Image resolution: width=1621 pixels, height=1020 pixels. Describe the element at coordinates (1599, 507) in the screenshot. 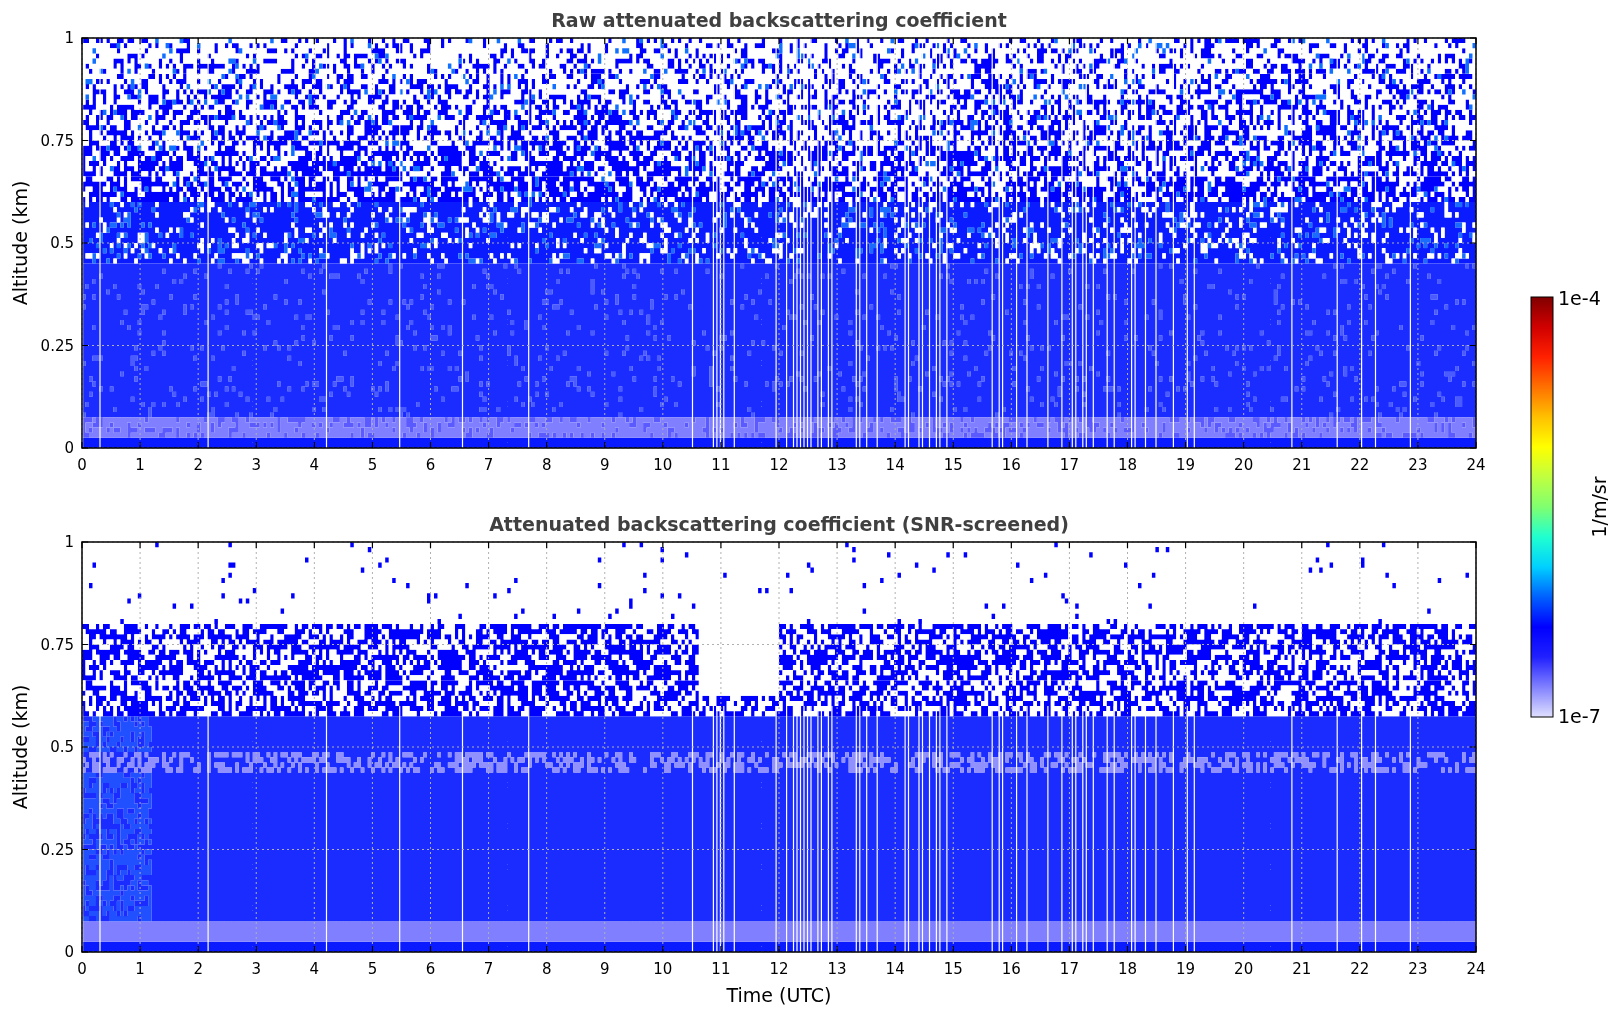

I see `colorbar-unit: 1/m/sr` at that location.